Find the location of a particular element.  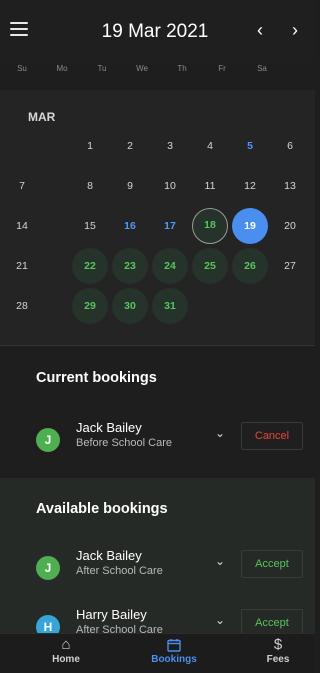

calendar-icon is located at coordinates (174, 644).